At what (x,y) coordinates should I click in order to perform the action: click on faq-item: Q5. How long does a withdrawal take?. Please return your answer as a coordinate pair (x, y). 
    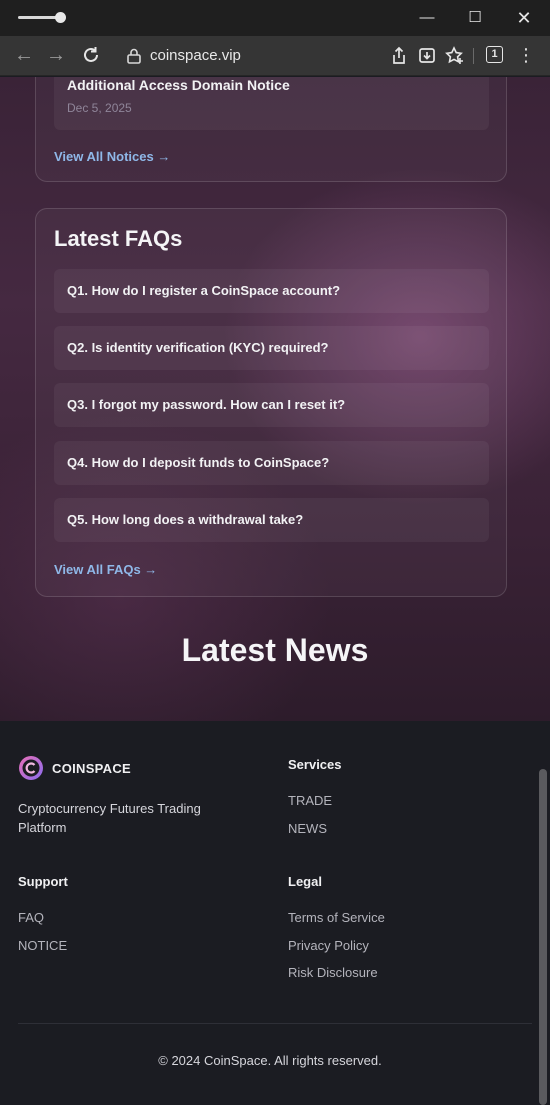
    Looking at the image, I should click on (271, 520).